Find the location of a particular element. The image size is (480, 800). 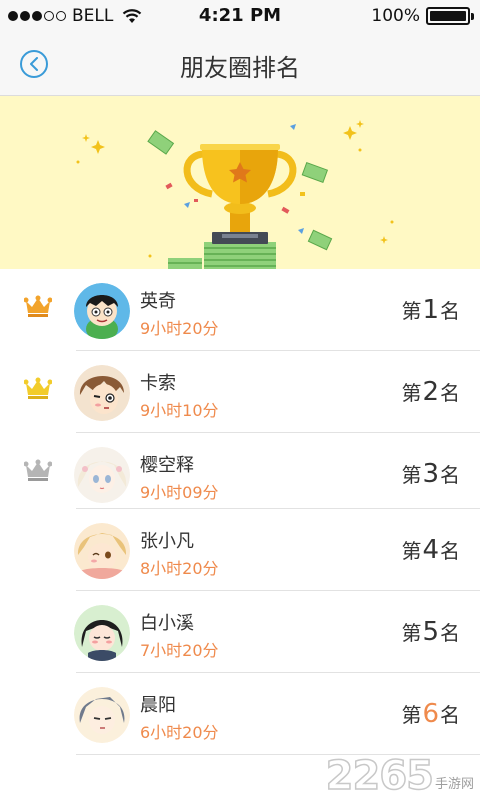

rank-number: 5 is located at coordinates (430, 632).